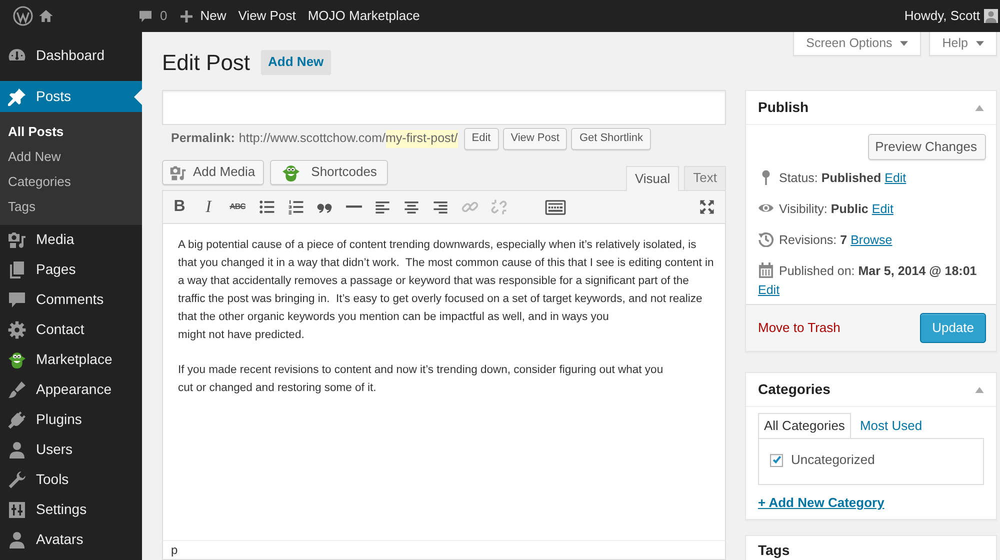 Image resolution: width=1000 pixels, height=560 pixels. I want to click on permalink-label: Permalink:, so click(203, 139).